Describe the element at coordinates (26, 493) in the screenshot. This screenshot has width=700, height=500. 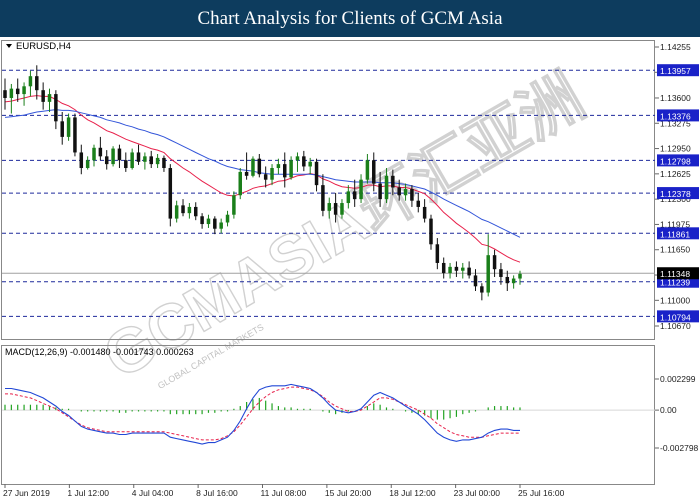
I see `time-axis-tick-label: 27 Jun 2019` at that location.